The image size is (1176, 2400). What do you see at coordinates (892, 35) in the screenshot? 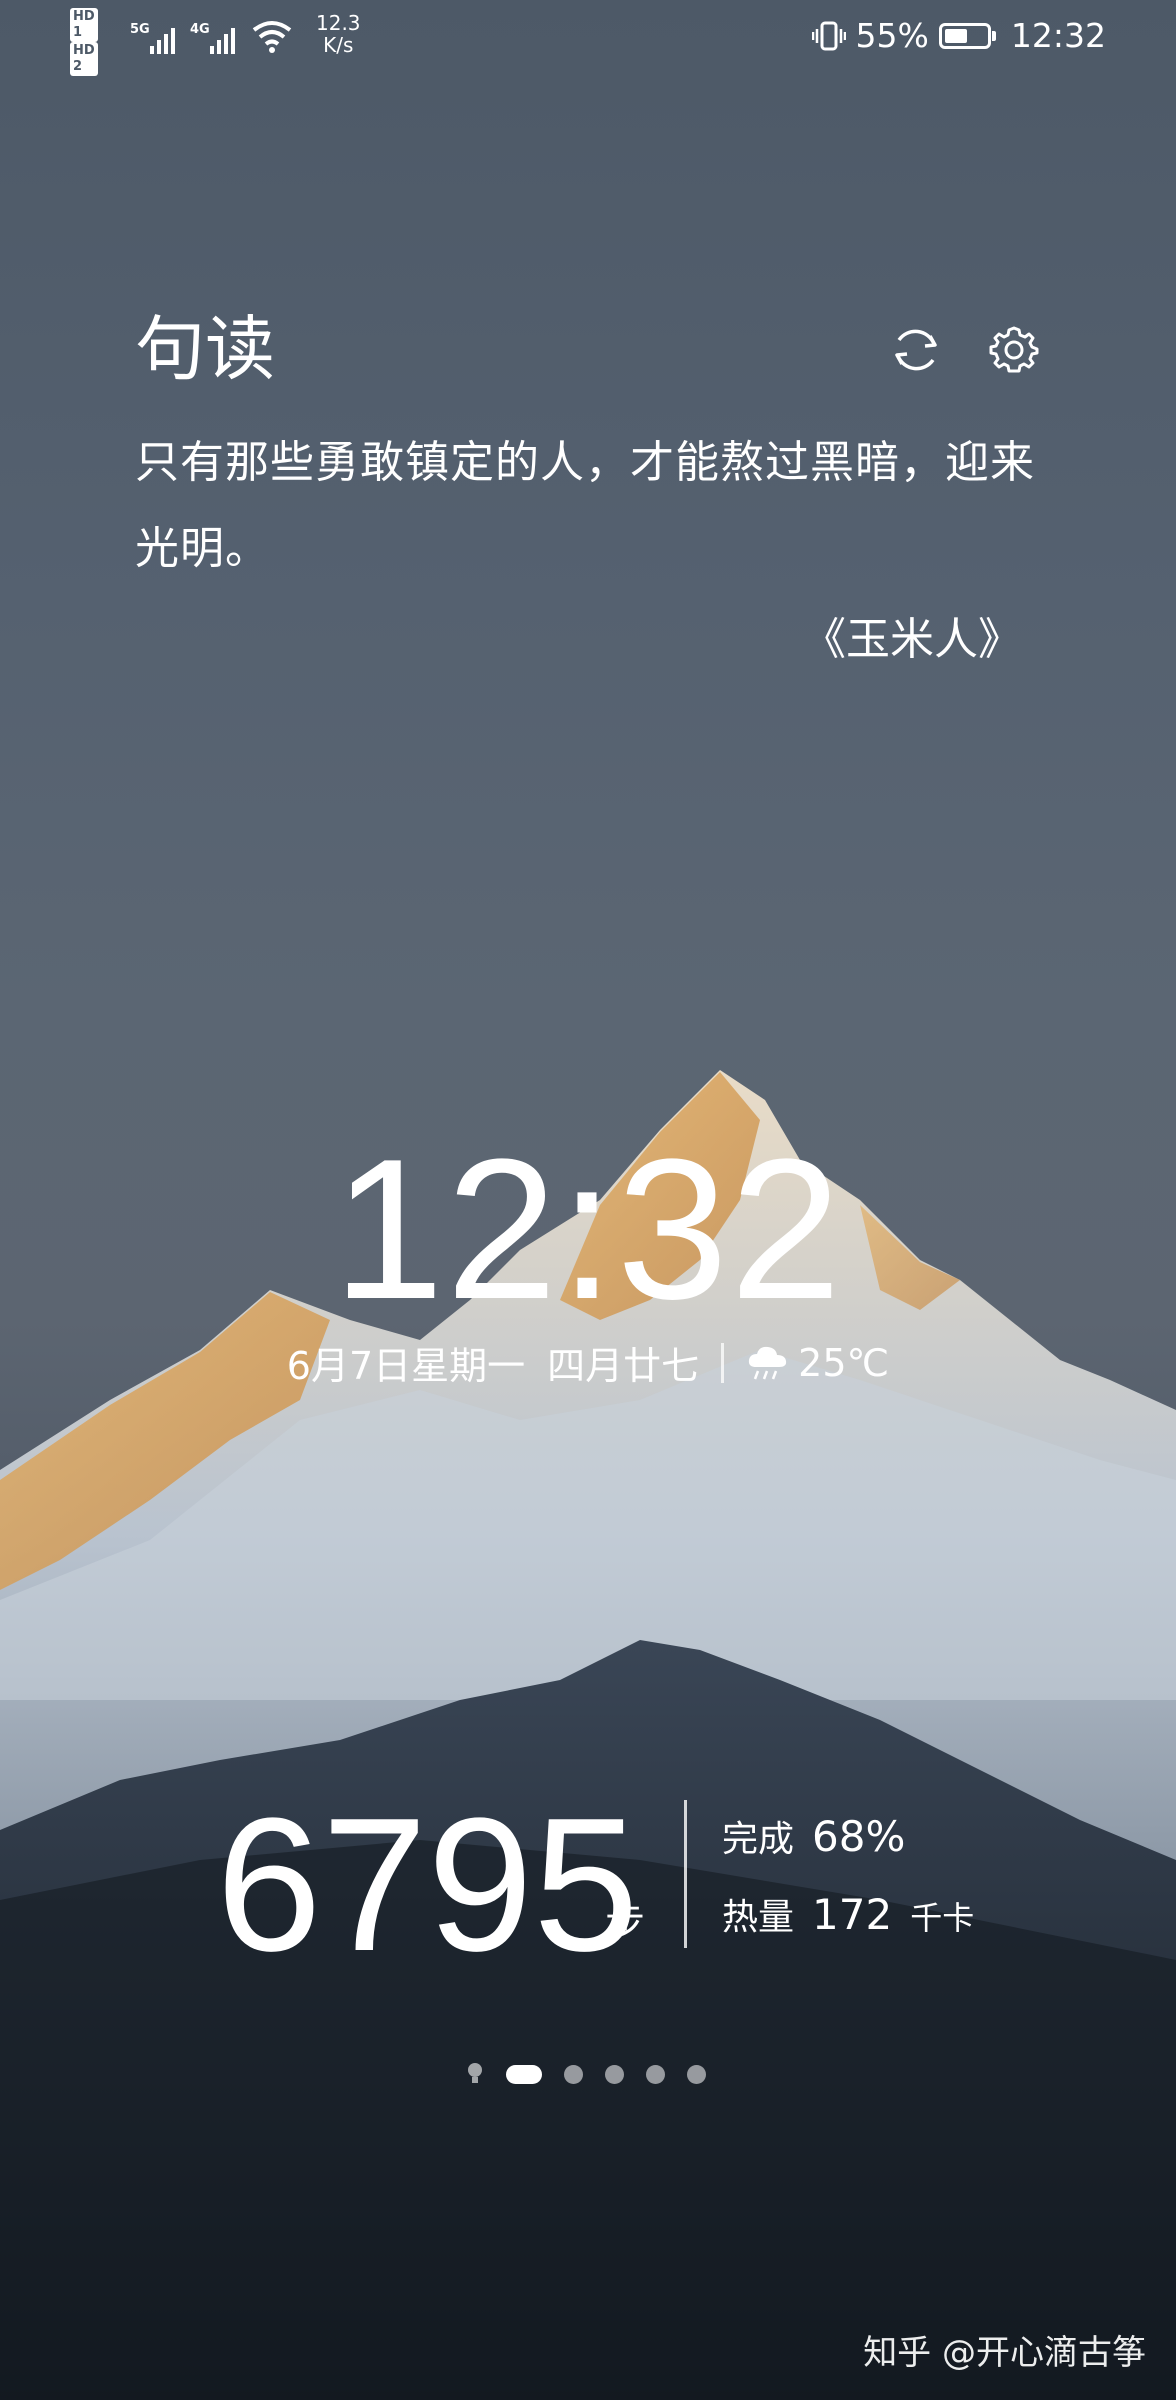
I see `battery-percent: 55%` at bounding box center [892, 35].